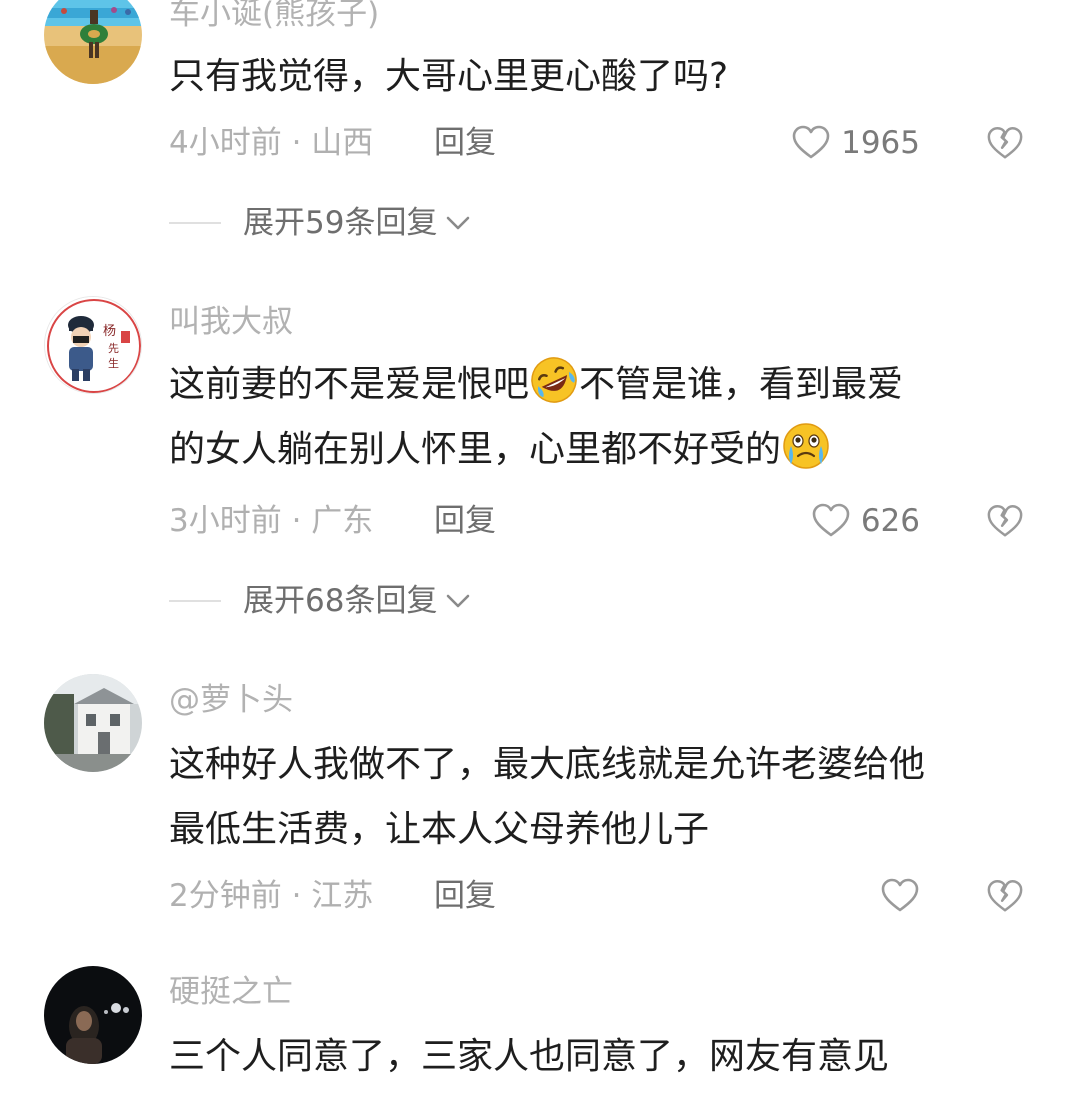 This screenshot has height=1104, width=1080. I want to click on svg-text: 生, so click(113, 363).